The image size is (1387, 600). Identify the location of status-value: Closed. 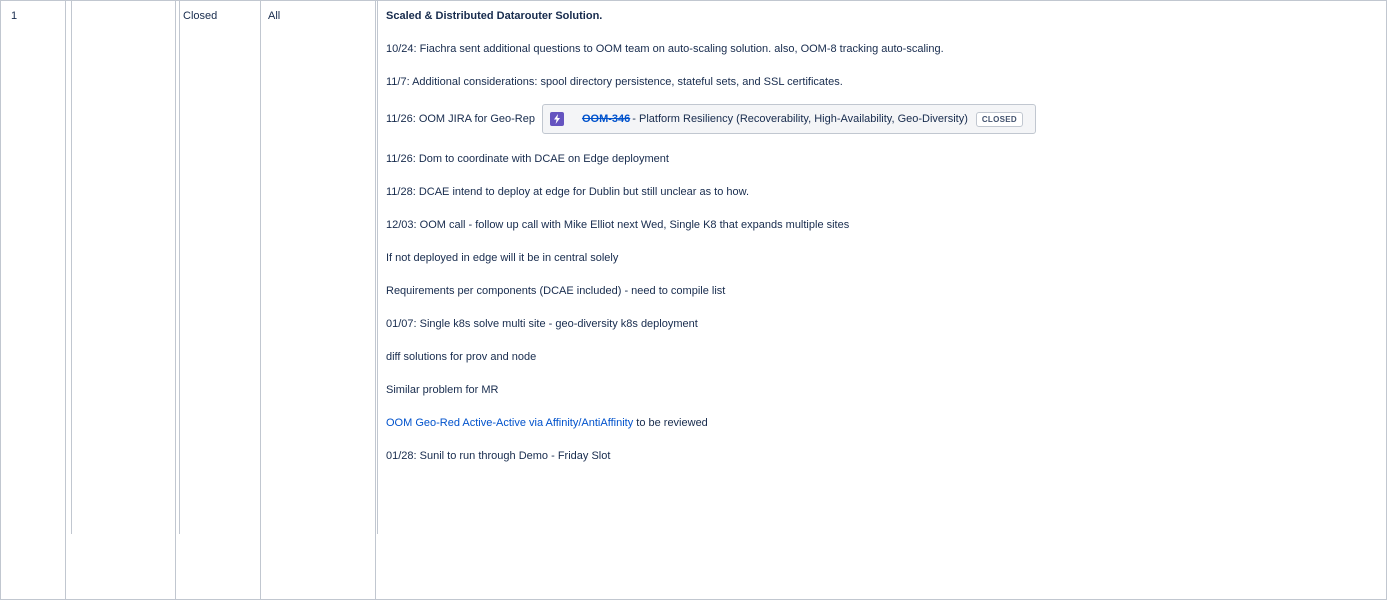
(200, 16).